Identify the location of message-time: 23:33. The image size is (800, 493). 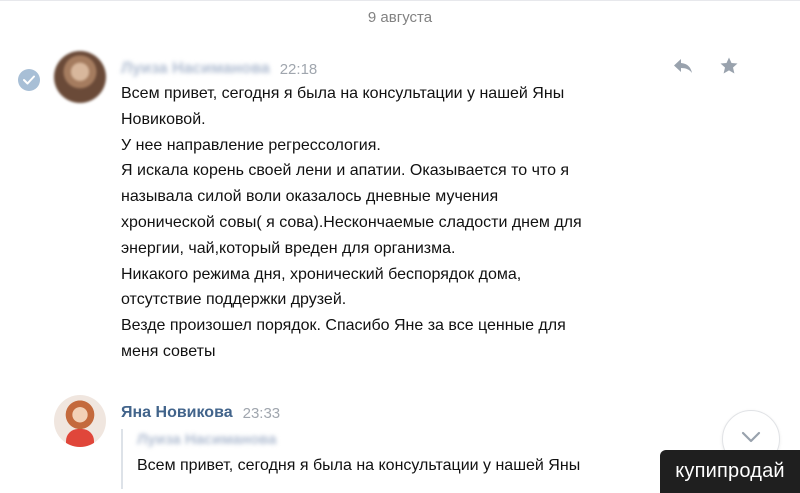
(262, 413).